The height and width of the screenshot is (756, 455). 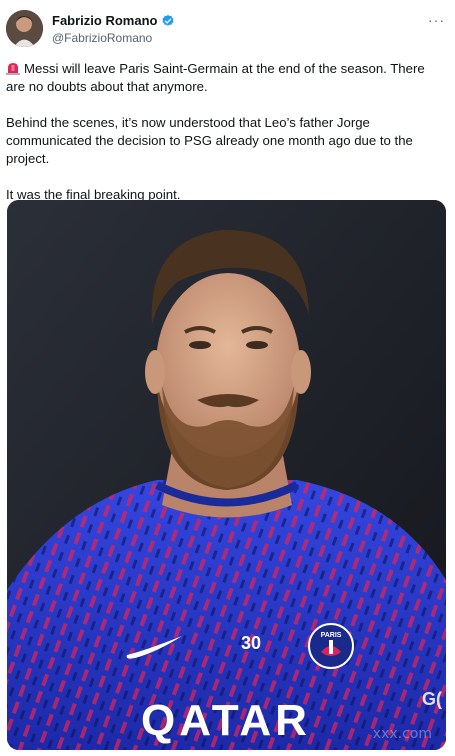 What do you see at coordinates (113, 38) in the screenshot?
I see `handle: @FabrizioRomano` at bounding box center [113, 38].